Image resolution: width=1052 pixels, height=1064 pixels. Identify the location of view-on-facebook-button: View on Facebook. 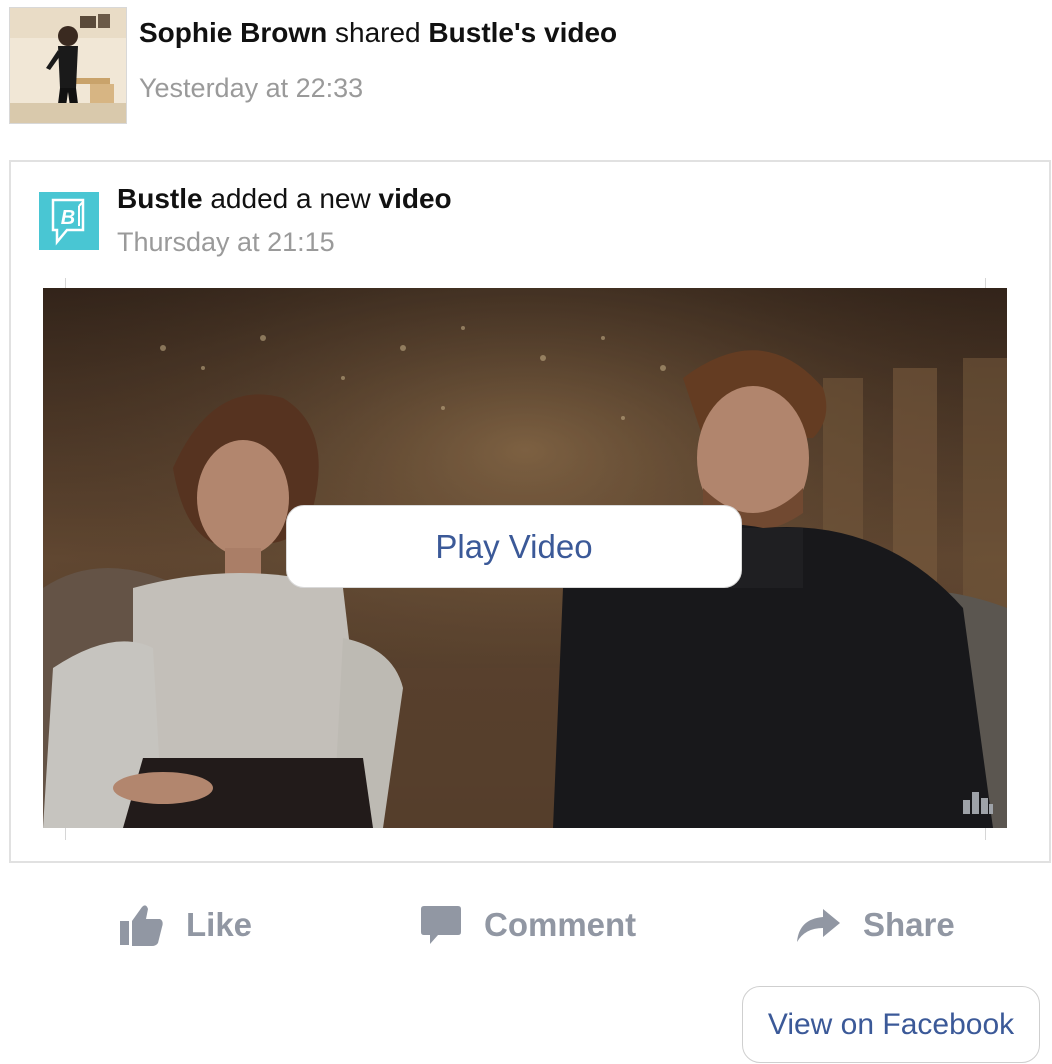
(891, 1024).